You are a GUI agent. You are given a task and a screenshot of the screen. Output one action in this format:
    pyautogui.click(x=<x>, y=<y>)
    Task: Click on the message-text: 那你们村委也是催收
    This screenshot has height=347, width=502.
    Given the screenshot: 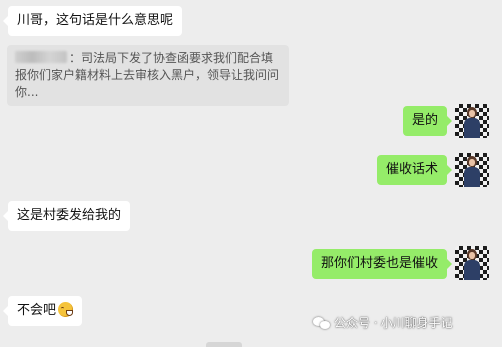 What is the action you would take?
    pyautogui.click(x=379, y=263)
    